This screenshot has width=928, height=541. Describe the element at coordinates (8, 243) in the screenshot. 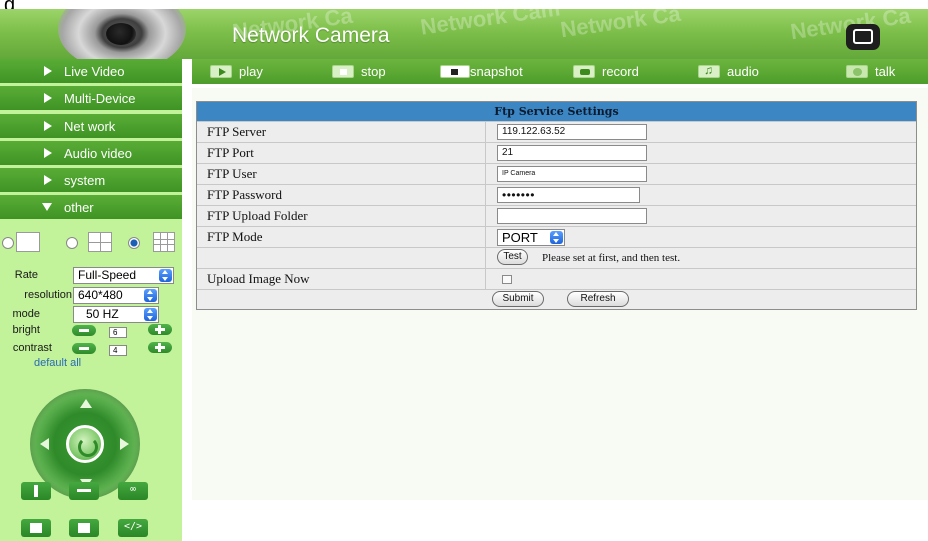

I see `layout-1-radio` at that location.